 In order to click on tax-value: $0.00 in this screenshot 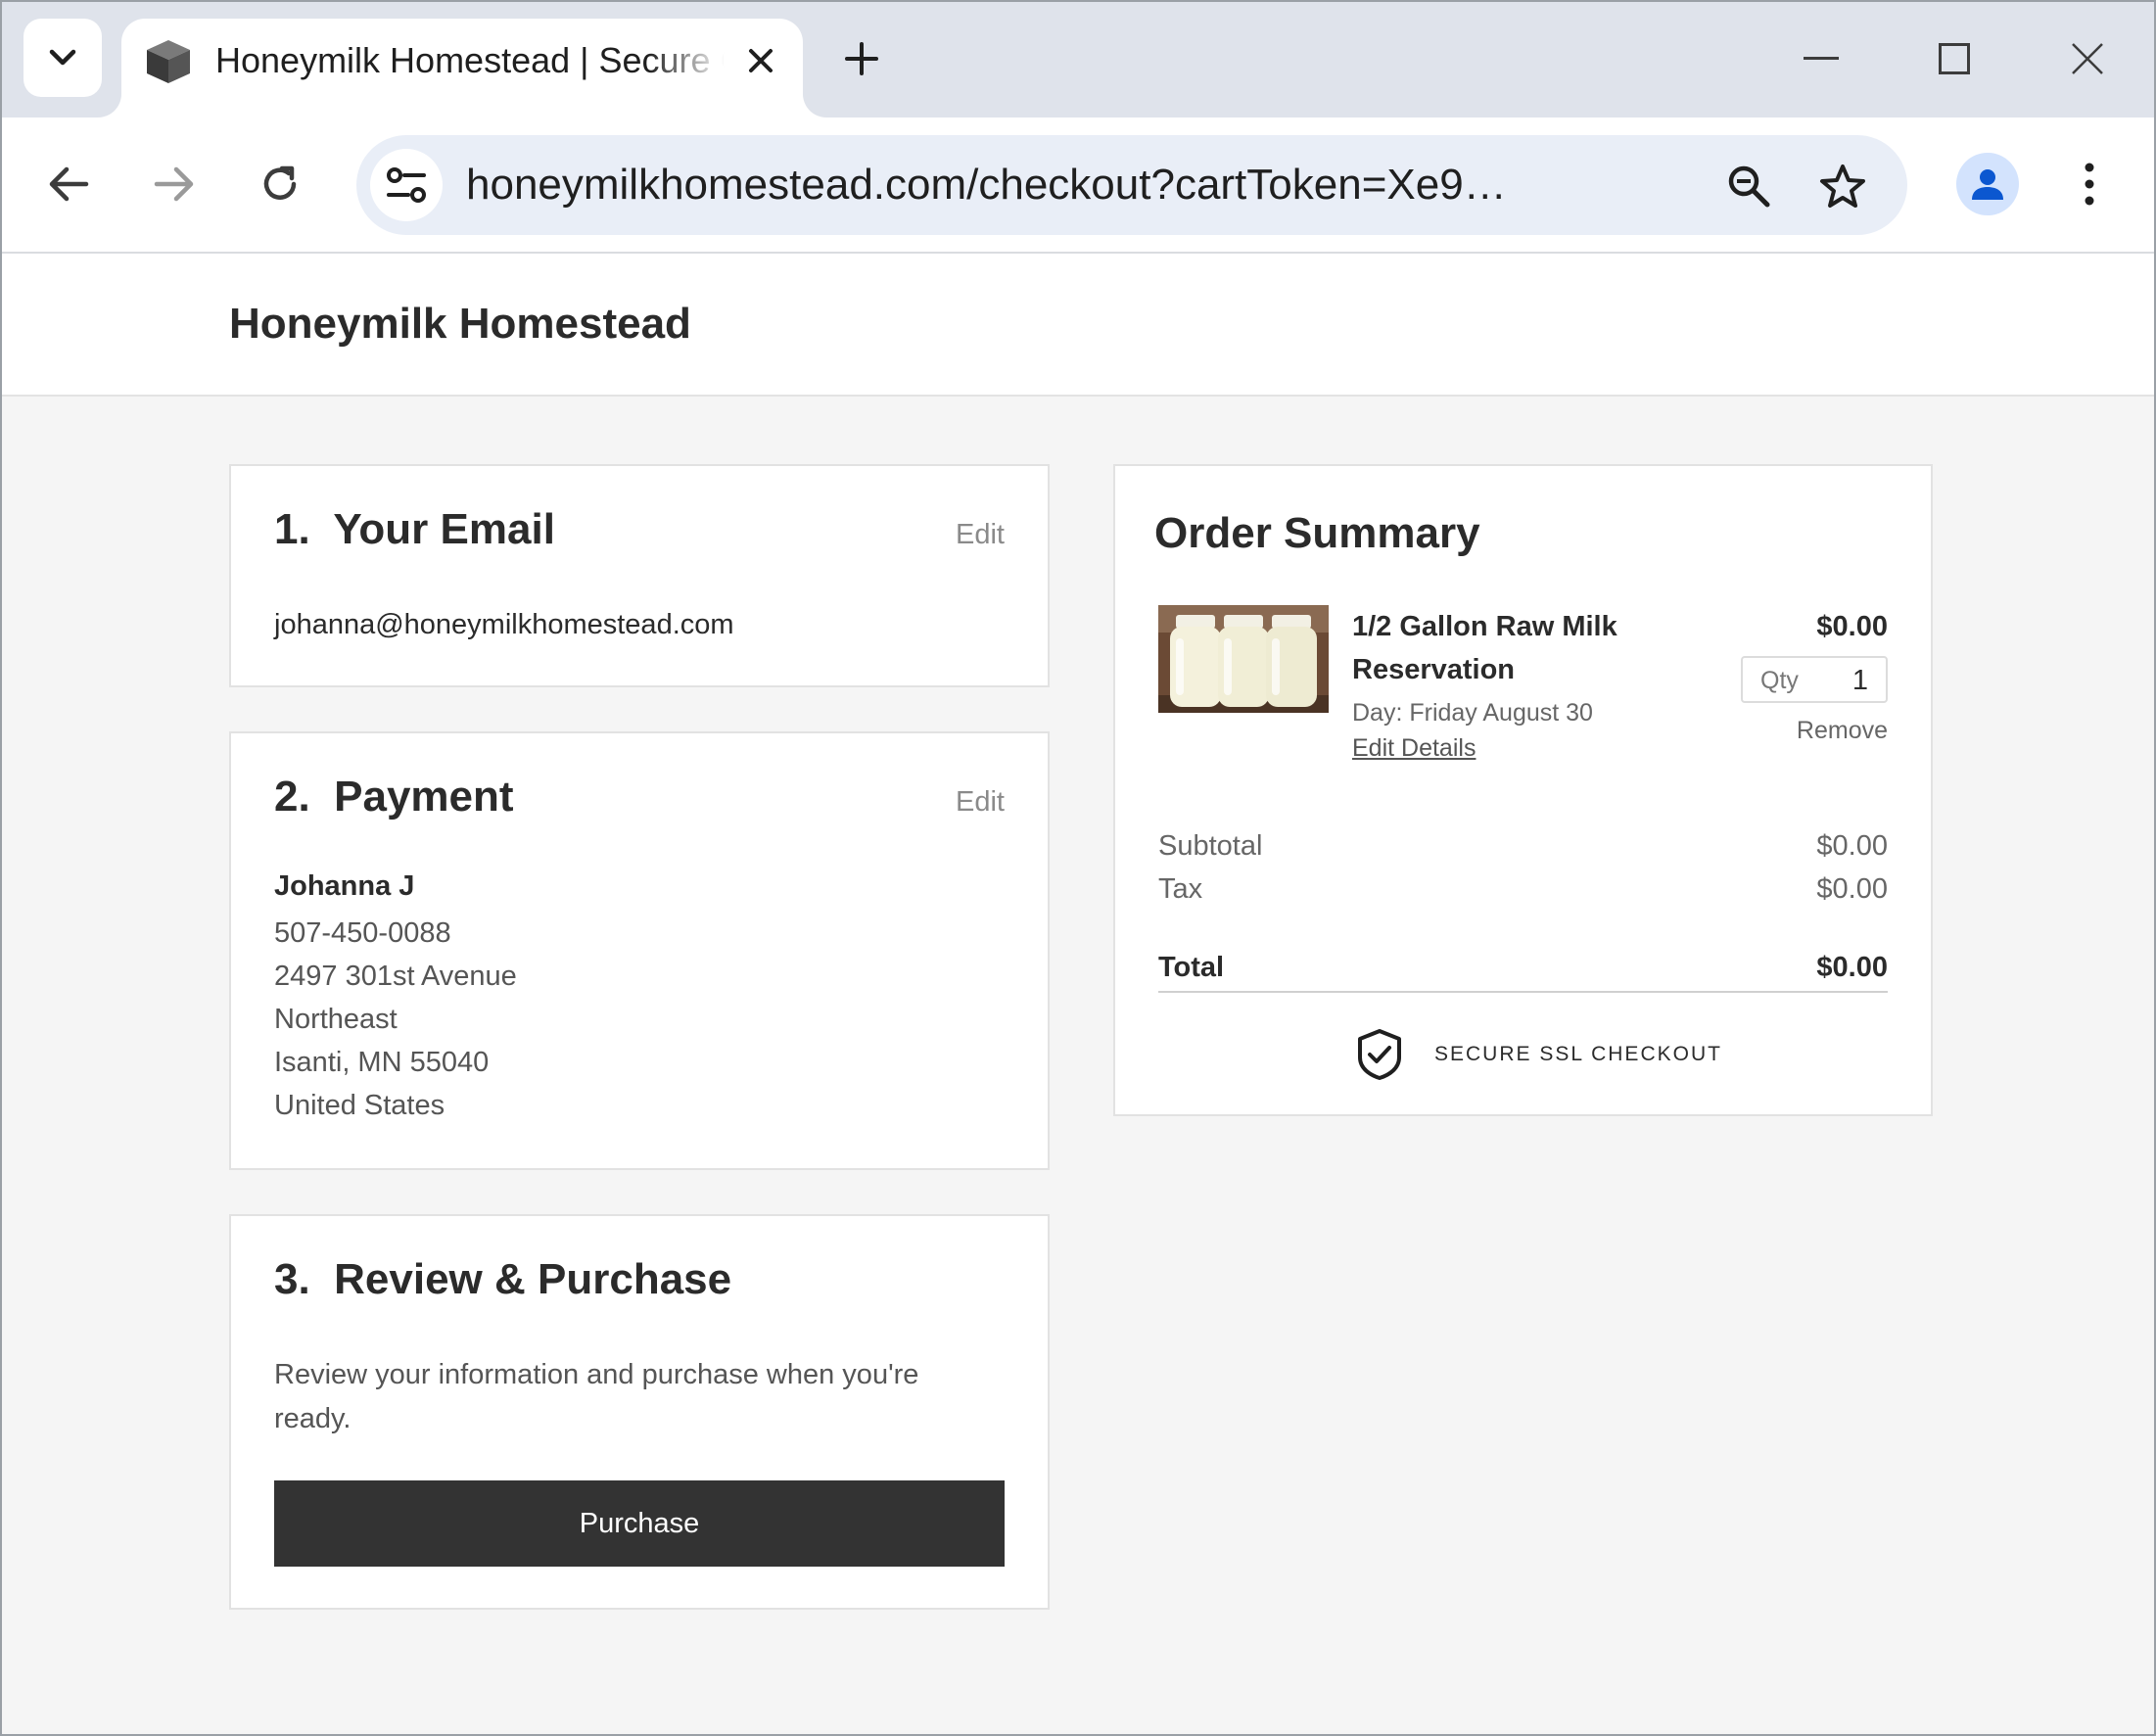, I will do `click(1852, 889)`.